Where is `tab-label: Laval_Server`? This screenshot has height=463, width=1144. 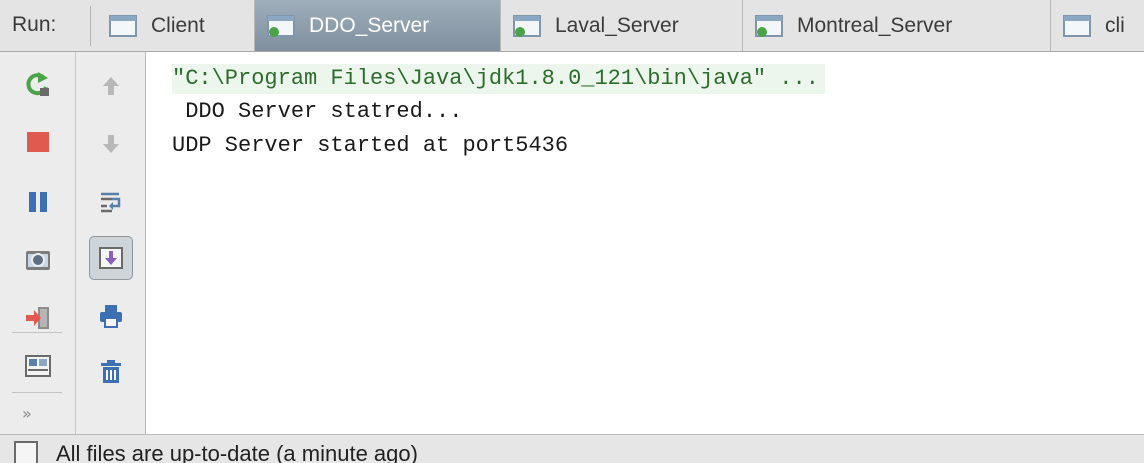
tab-label: Laval_Server is located at coordinates (617, 25).